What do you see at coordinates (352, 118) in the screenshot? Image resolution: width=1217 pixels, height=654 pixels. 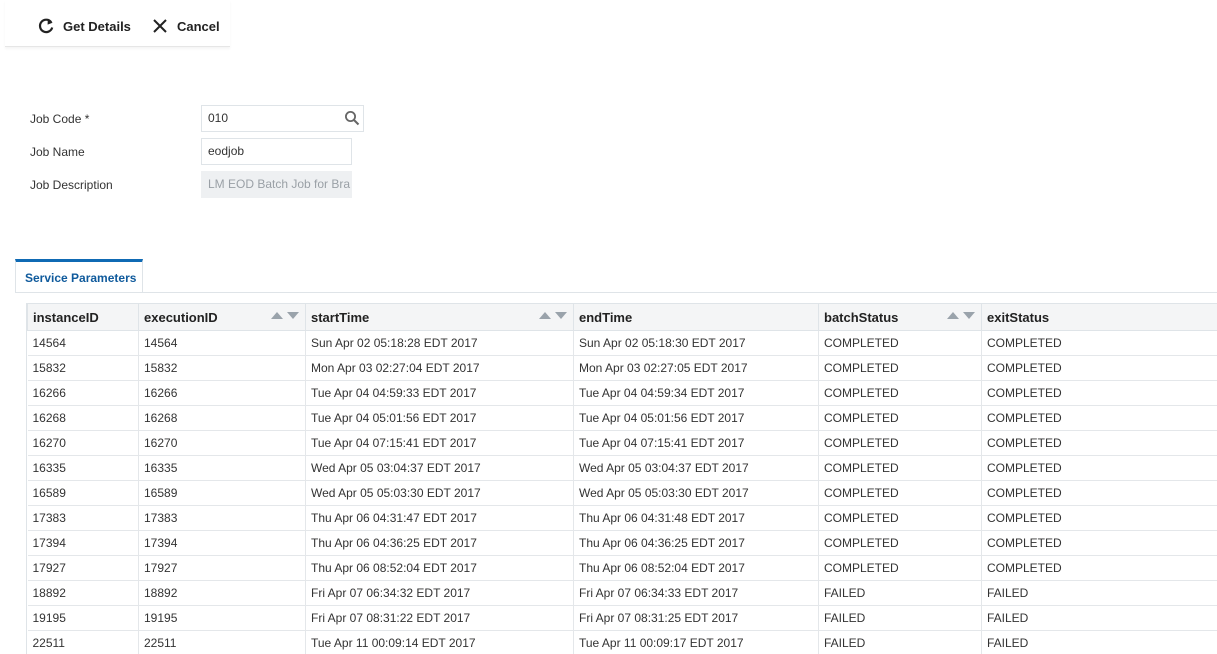 I see `search-icon` at bounding box center [352, 118].